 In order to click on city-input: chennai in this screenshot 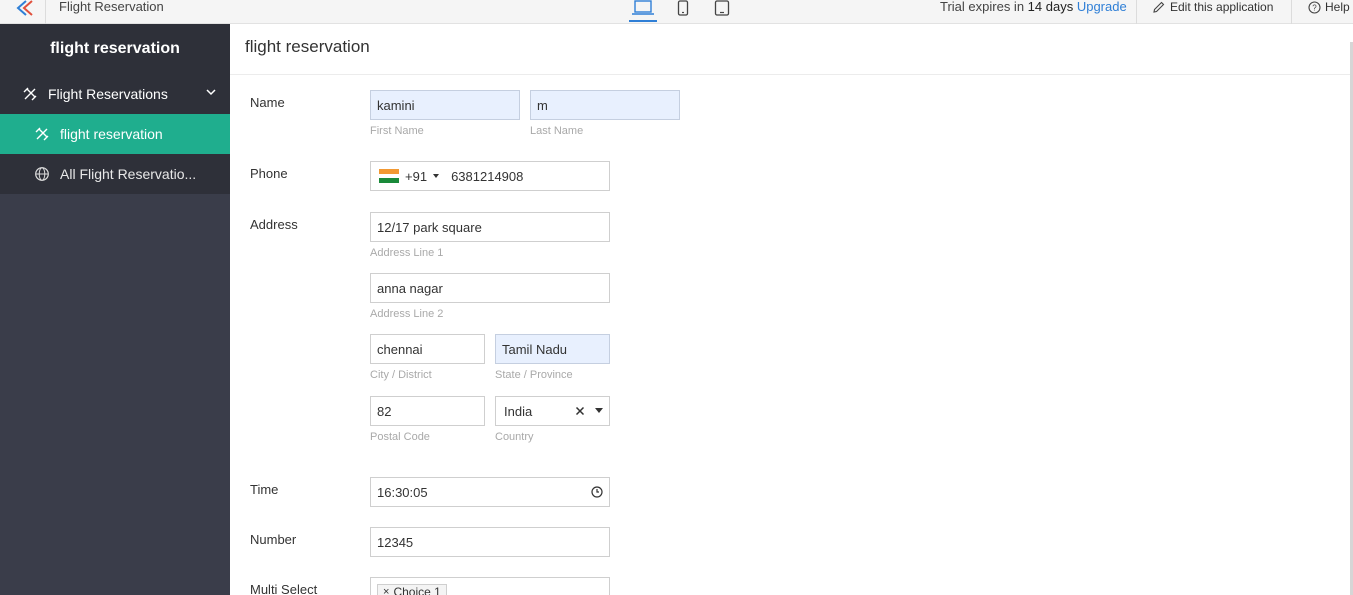, I will do `click(427, 349)`.